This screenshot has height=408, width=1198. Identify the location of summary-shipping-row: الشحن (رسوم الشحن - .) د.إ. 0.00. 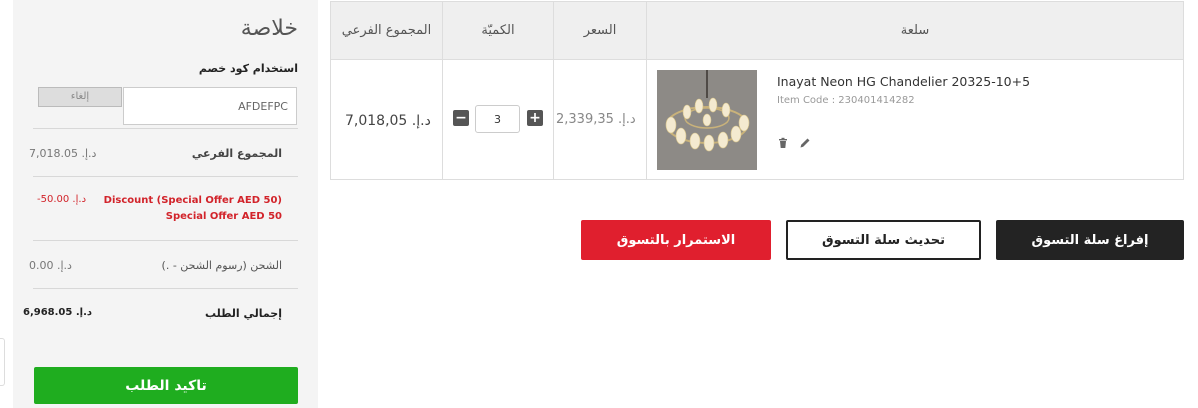
(163, 264).